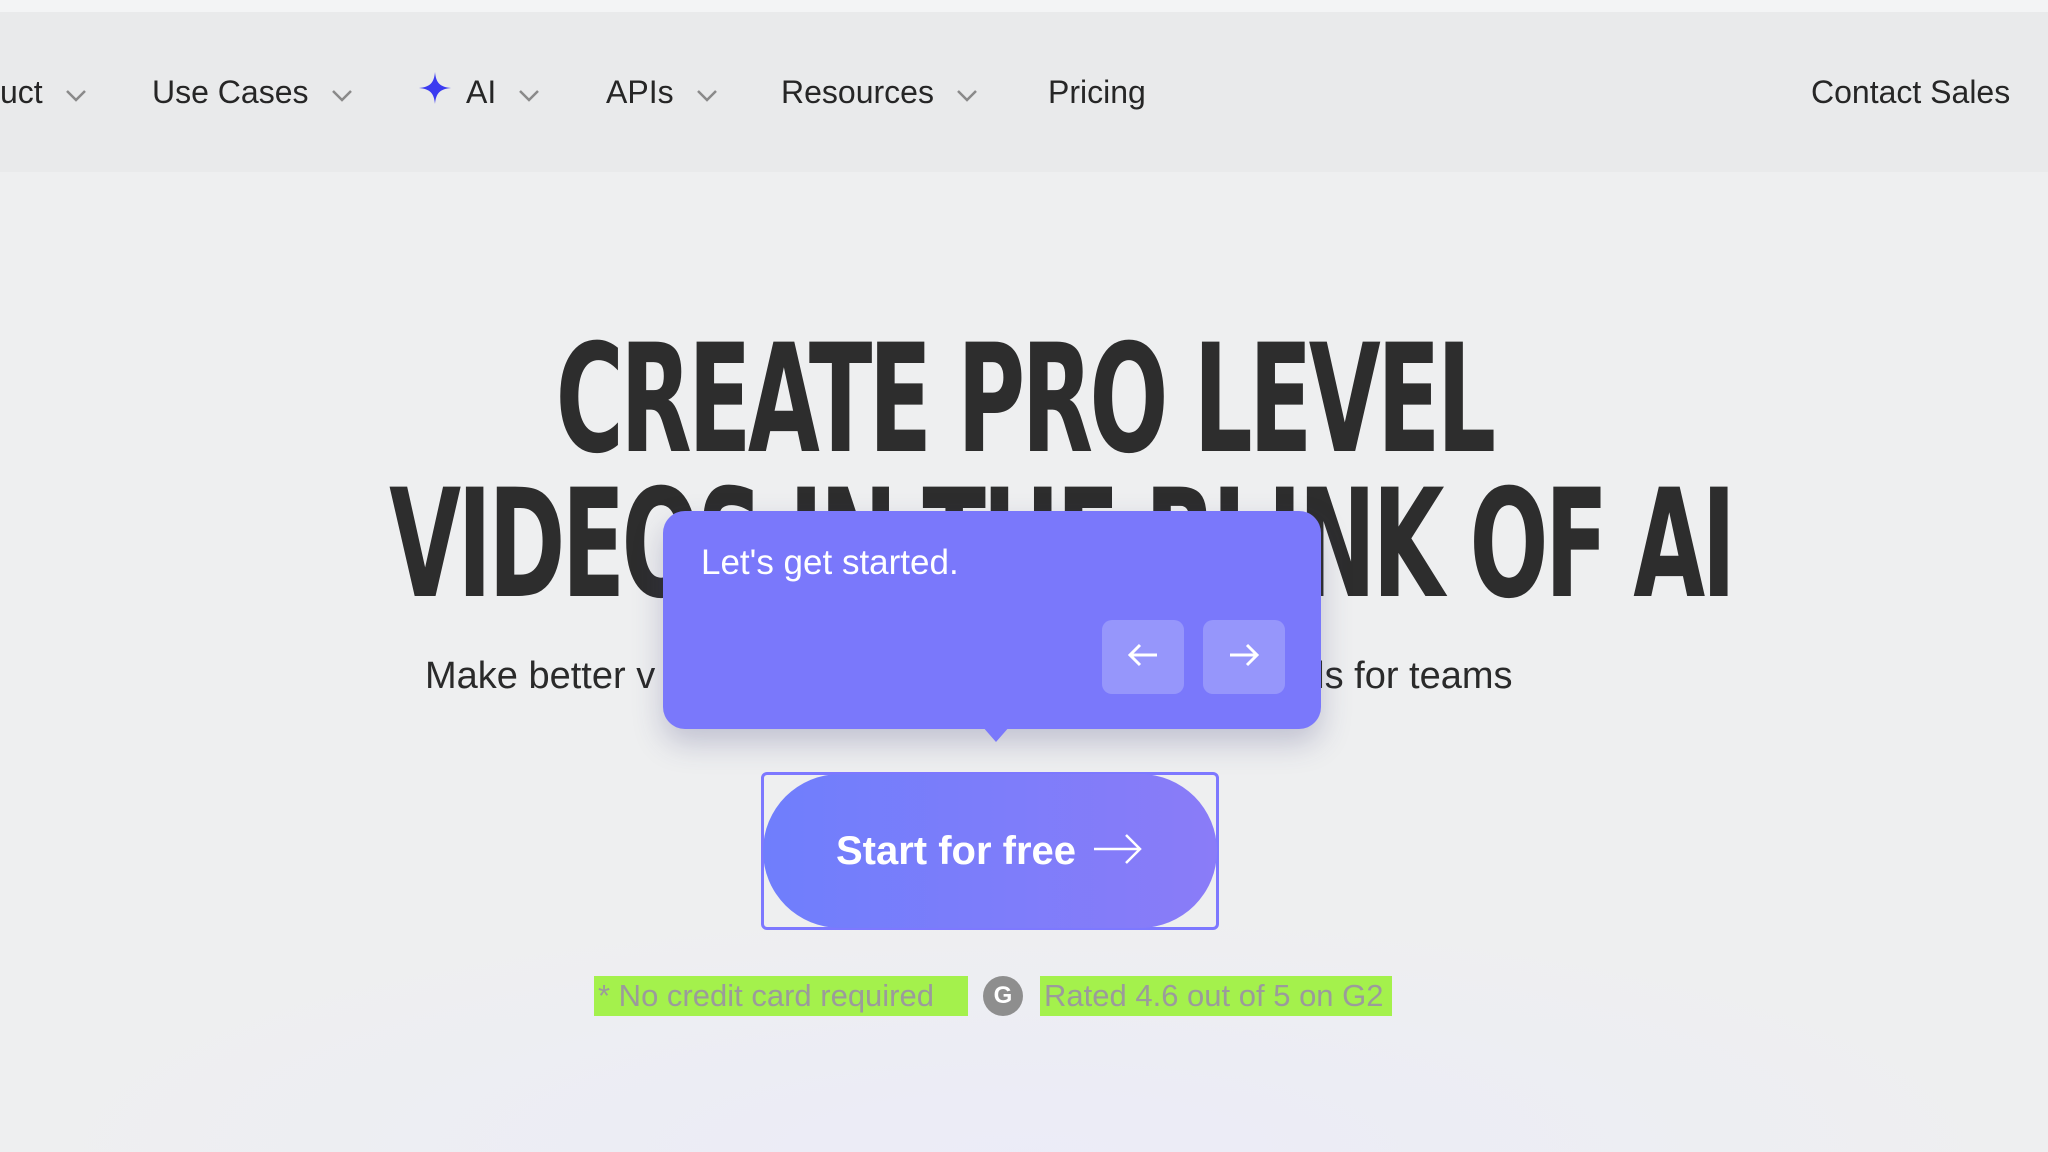  I want to click on nav-item-use-cases: Use Cases, so click(252, 92).